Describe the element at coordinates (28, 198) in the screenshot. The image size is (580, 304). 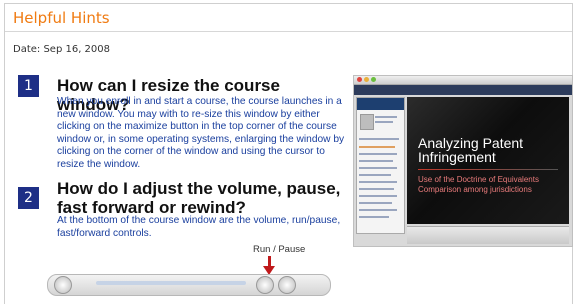
I see `hint-number-badge: 2` at that location.